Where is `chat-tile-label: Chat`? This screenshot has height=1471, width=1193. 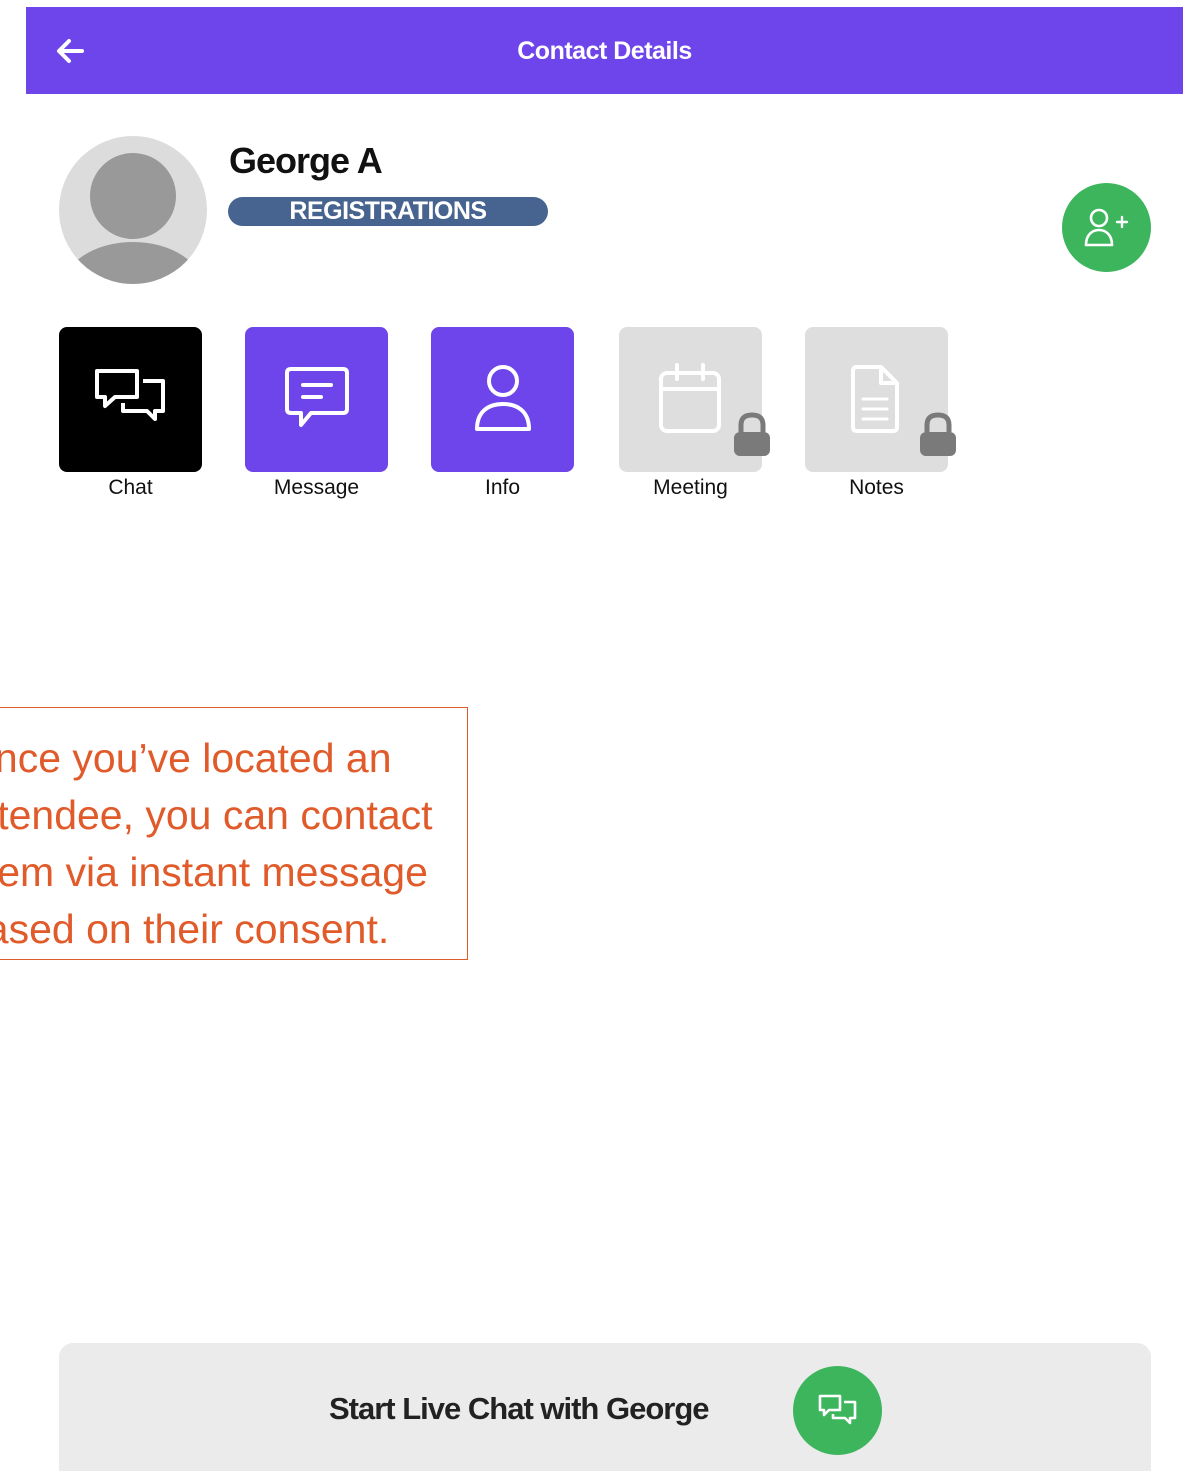
chat-tile-label: Chat is located at coordinates (130, 487).